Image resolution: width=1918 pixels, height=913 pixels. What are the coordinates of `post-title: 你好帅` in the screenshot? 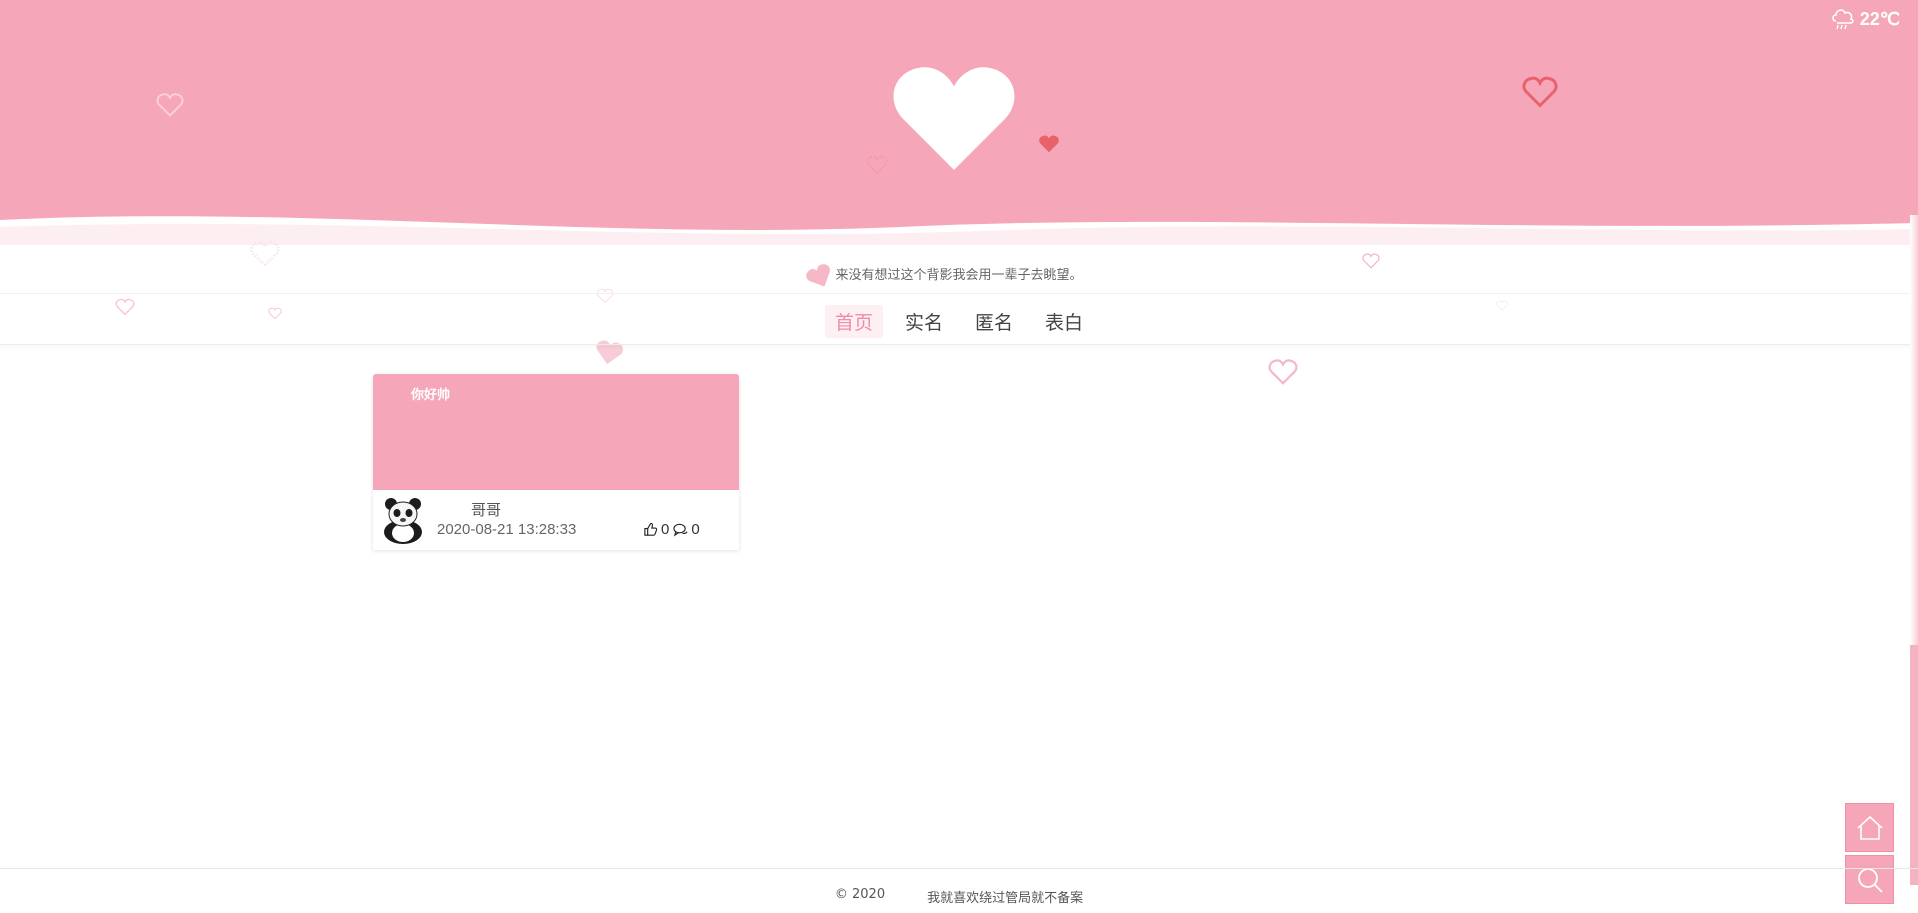 It's located at (430, 393).